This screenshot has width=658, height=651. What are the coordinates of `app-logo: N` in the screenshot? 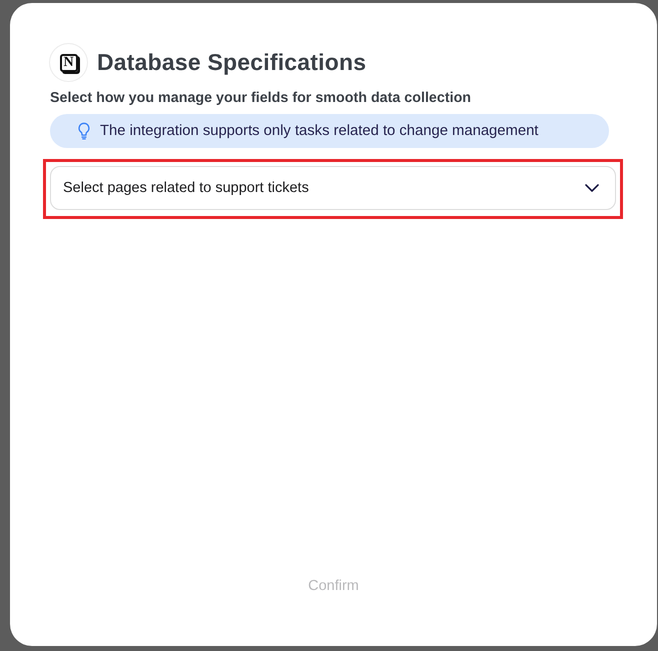 It's located at (68, 62).